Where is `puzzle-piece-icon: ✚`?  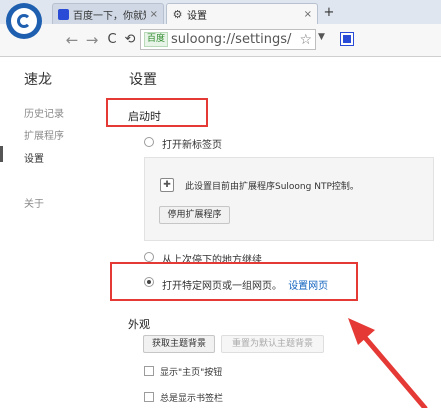 puzzle-piece-icon: ✚ is located at coordinates (167, 185).